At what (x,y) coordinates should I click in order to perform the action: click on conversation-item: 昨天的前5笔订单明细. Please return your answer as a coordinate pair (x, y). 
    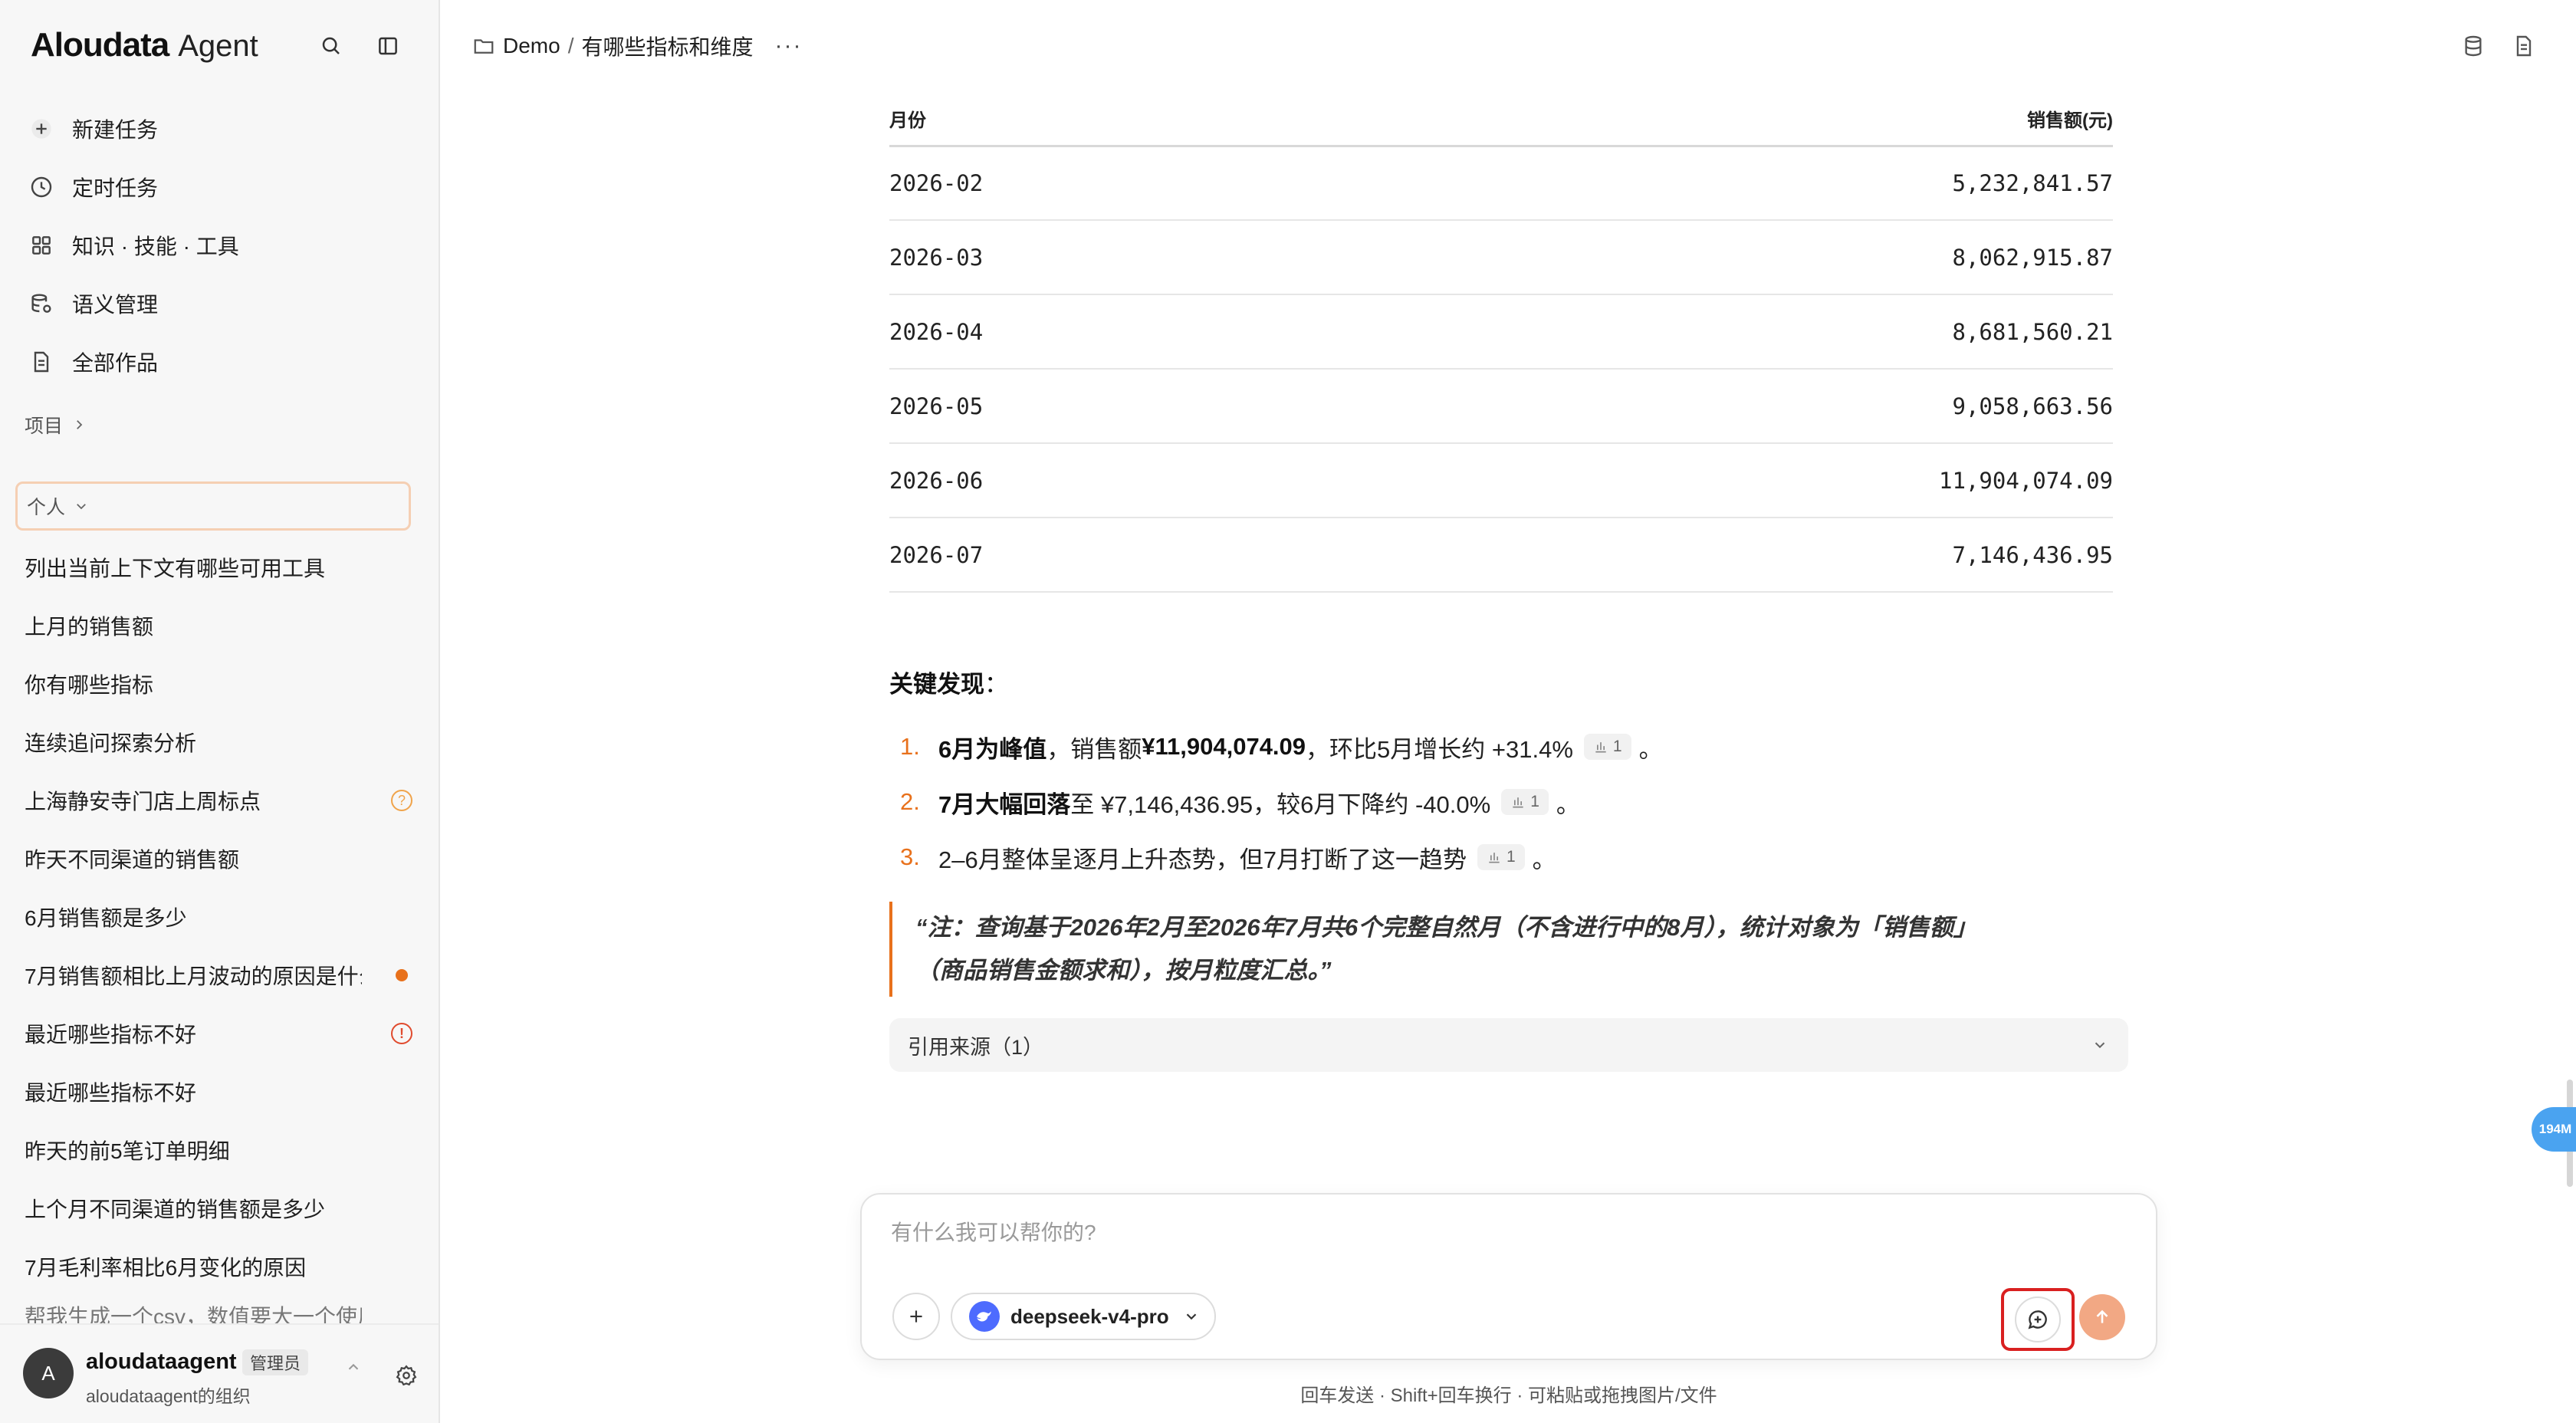
    Looking at the image, I should click on (221, 1150).